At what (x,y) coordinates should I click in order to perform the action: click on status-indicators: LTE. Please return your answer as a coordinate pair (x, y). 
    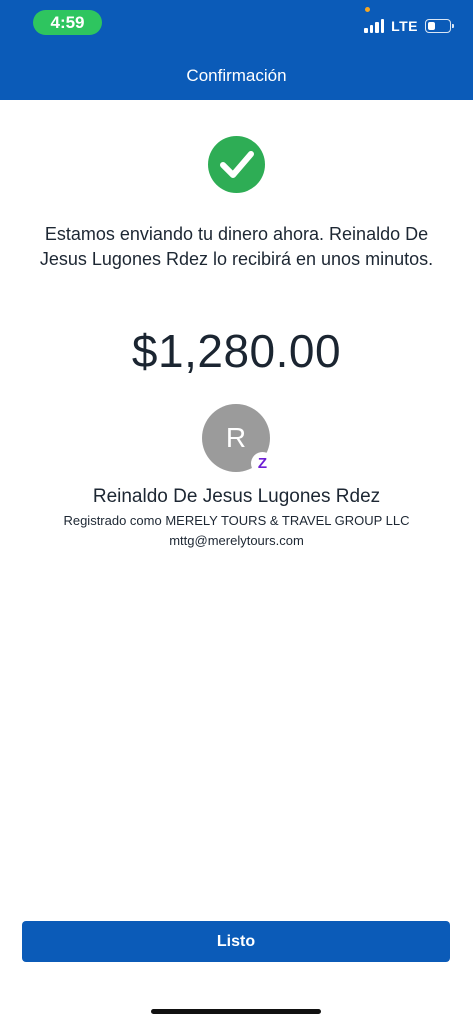
    Looking at the image, I should click on (409, 26).